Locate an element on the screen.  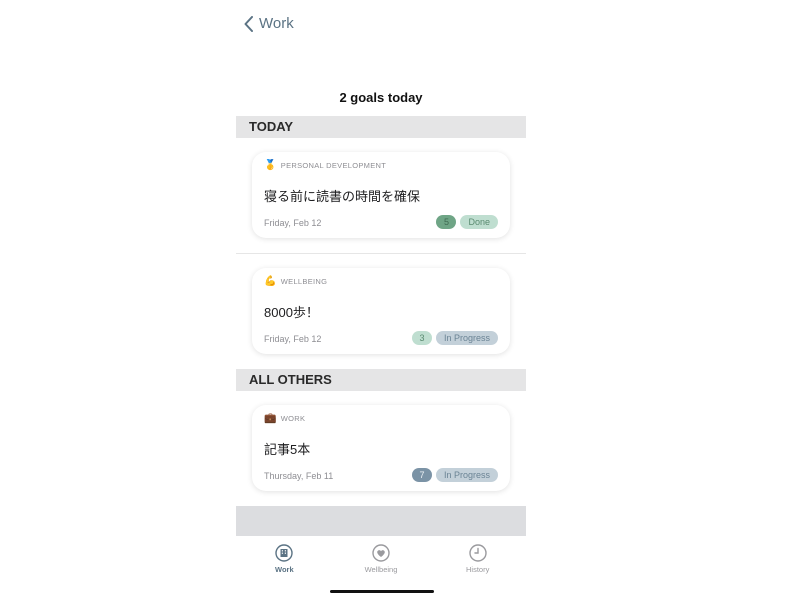
card-badges: 5 Done is located at coordinates (467, 222).